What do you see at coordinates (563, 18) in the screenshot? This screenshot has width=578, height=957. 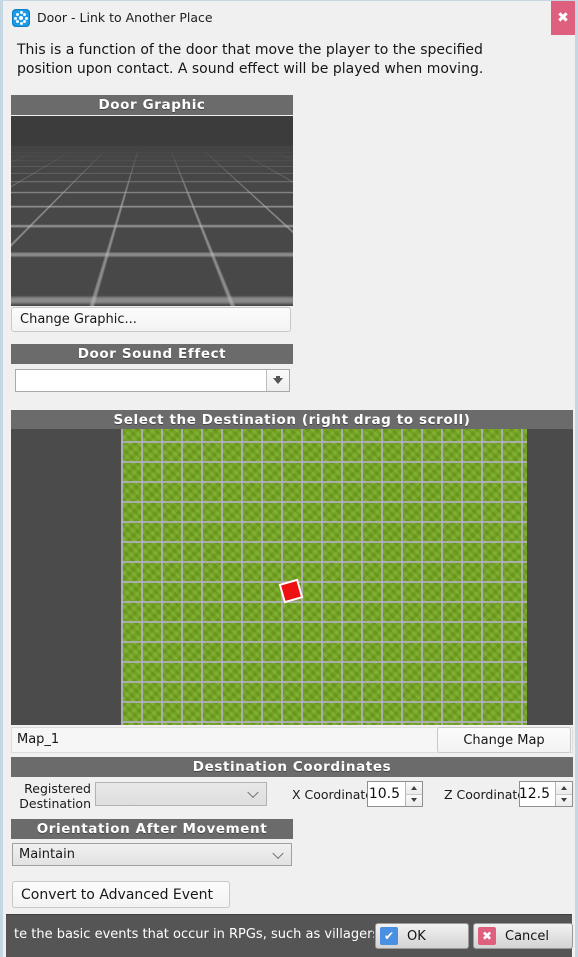 I see `close-icon: ✖` at bounding box center [563, 18].